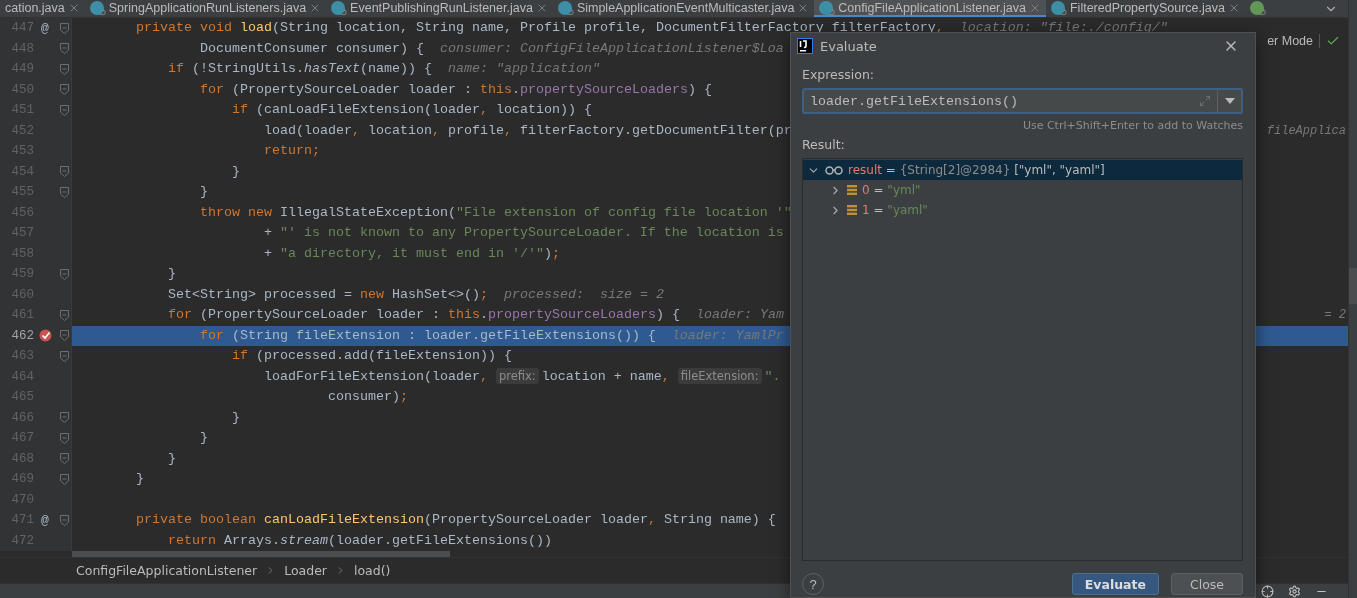  What do you see at coordinates (805, 46) in the screenshot?
I see `app-logo-icon` at bounding box center [805, 46].